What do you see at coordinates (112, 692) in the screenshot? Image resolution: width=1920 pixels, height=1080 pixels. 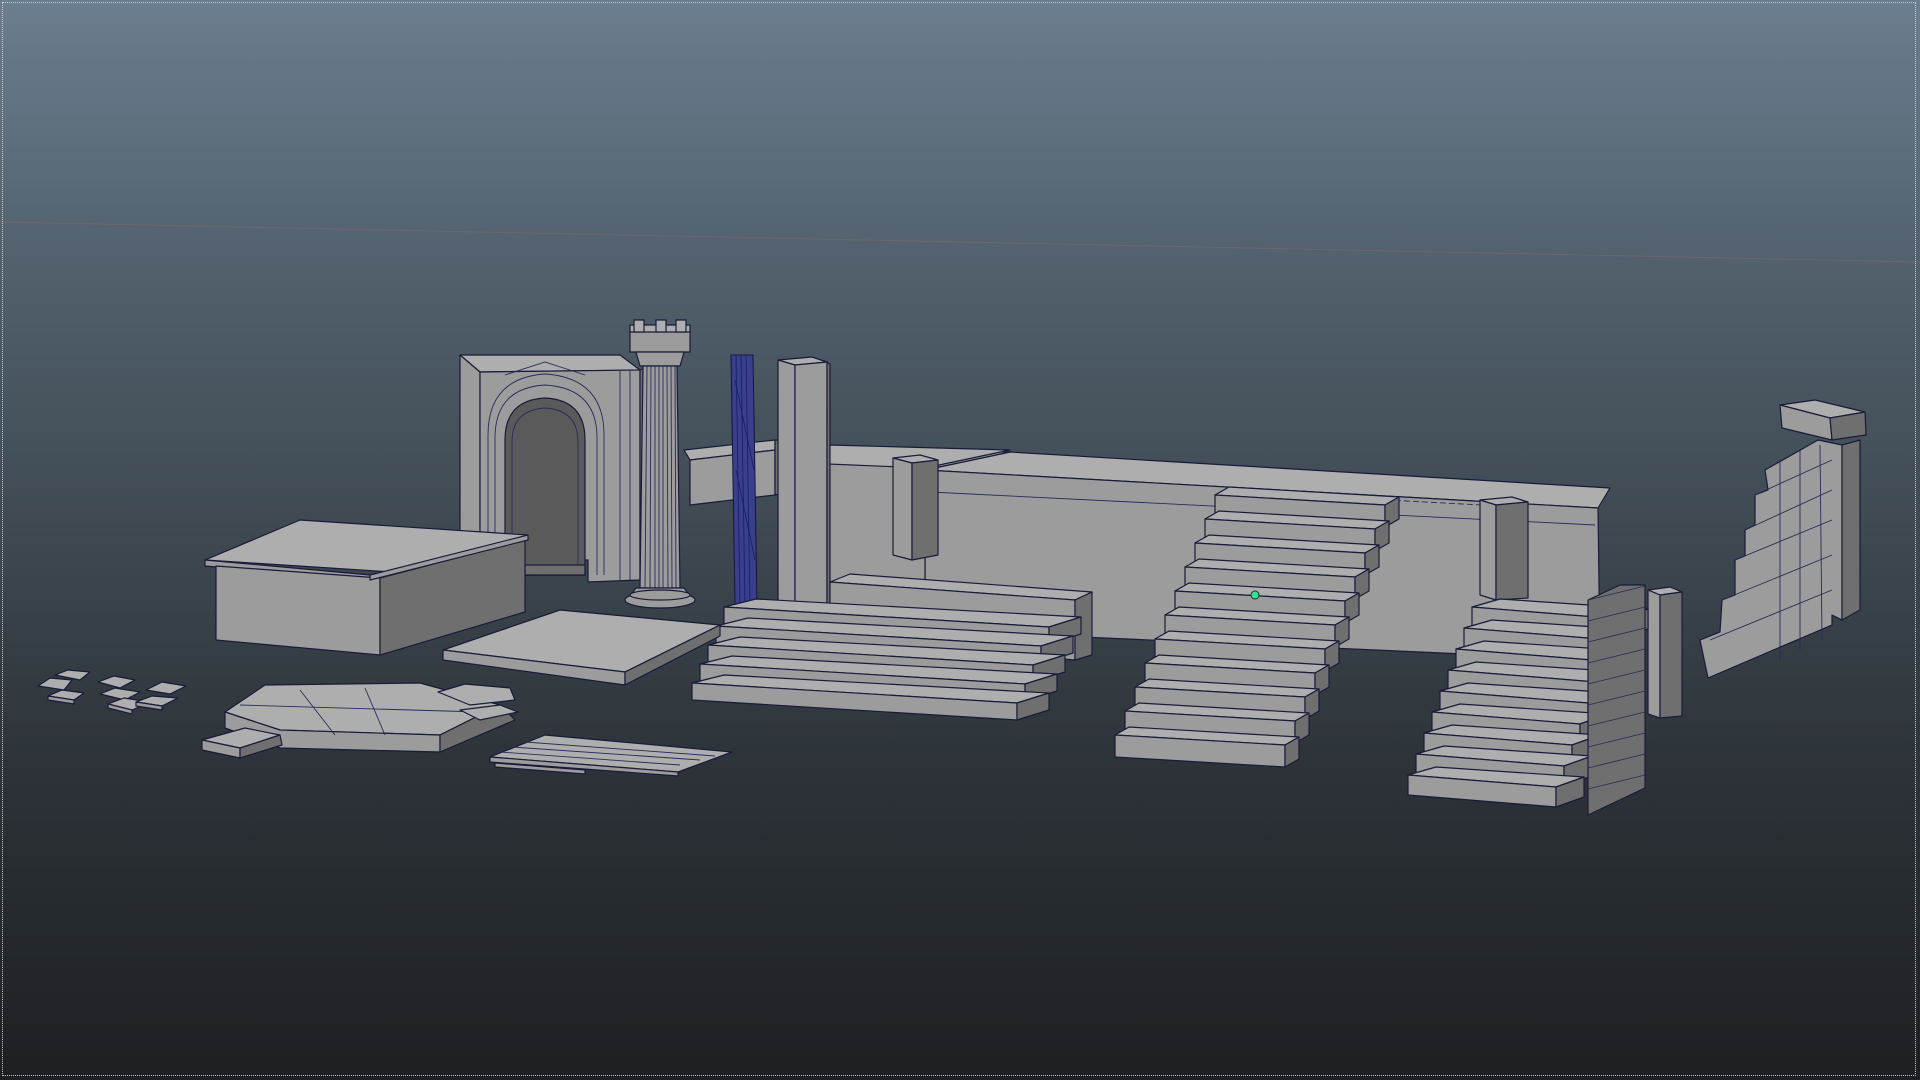 I see `rubble-pieces` at bounding box center [112, 692].